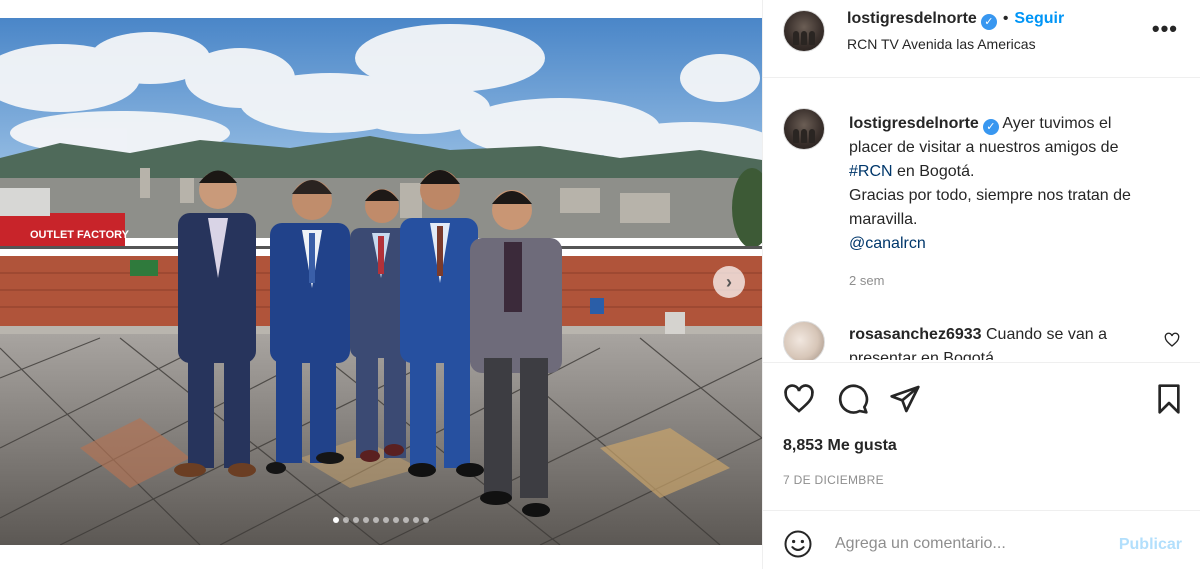 The height and width of the screenshot is (569, 1200). I want to click on post-location: RCN TV Avenida las Americas, so click(941, 44).